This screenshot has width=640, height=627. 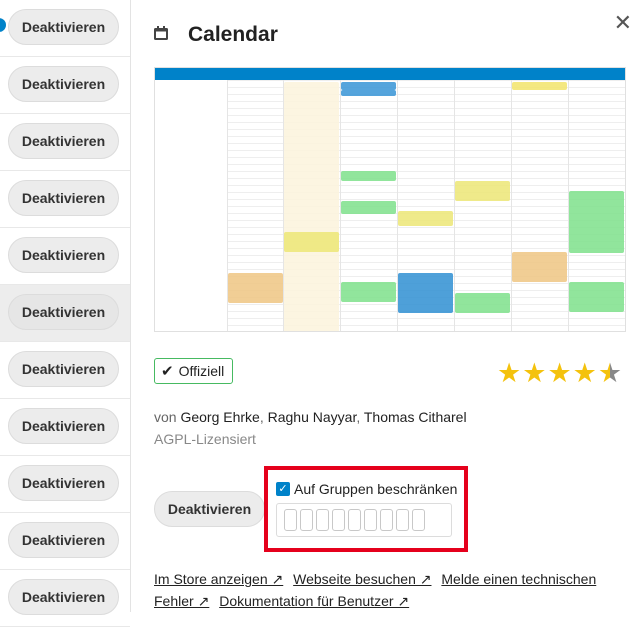 I want to click on app-title: Calendar, so click(x=233, y=34).